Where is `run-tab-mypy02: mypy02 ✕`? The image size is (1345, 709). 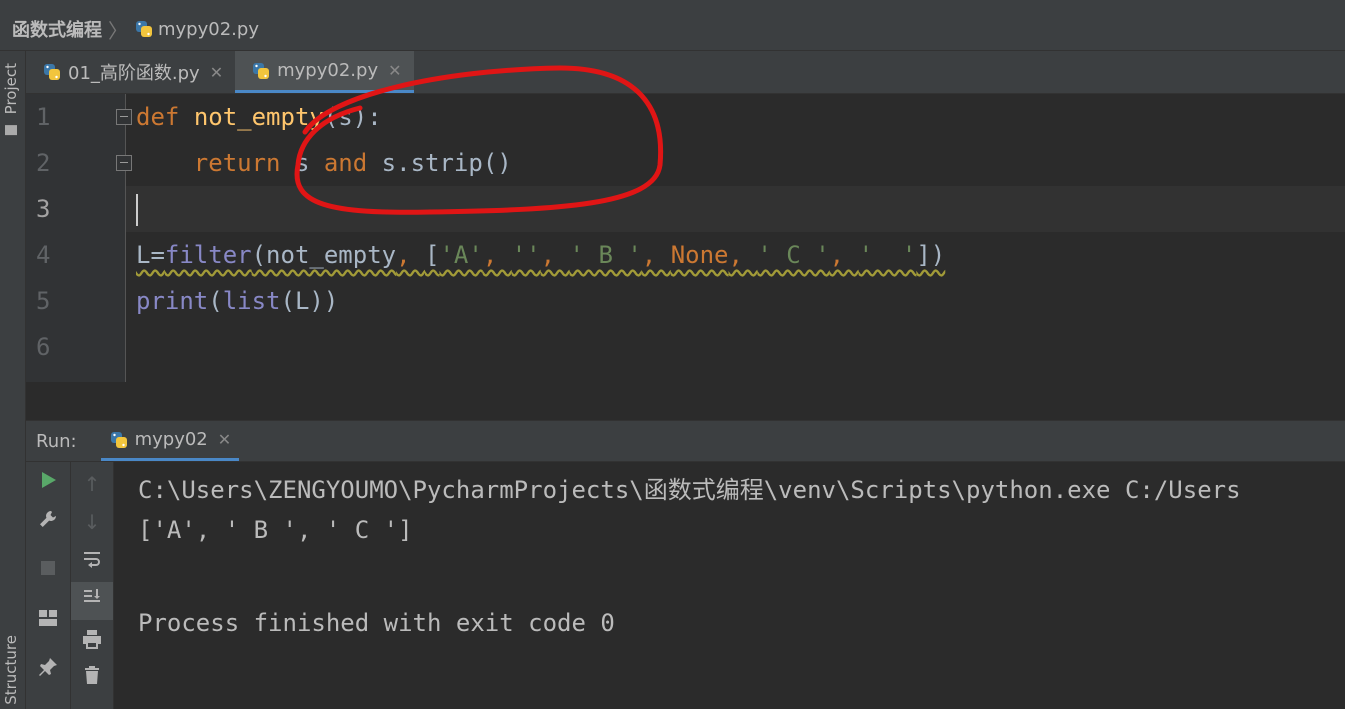
run-tab-mypy02: mypy02 ✕ is located at coordinates (170, 441).